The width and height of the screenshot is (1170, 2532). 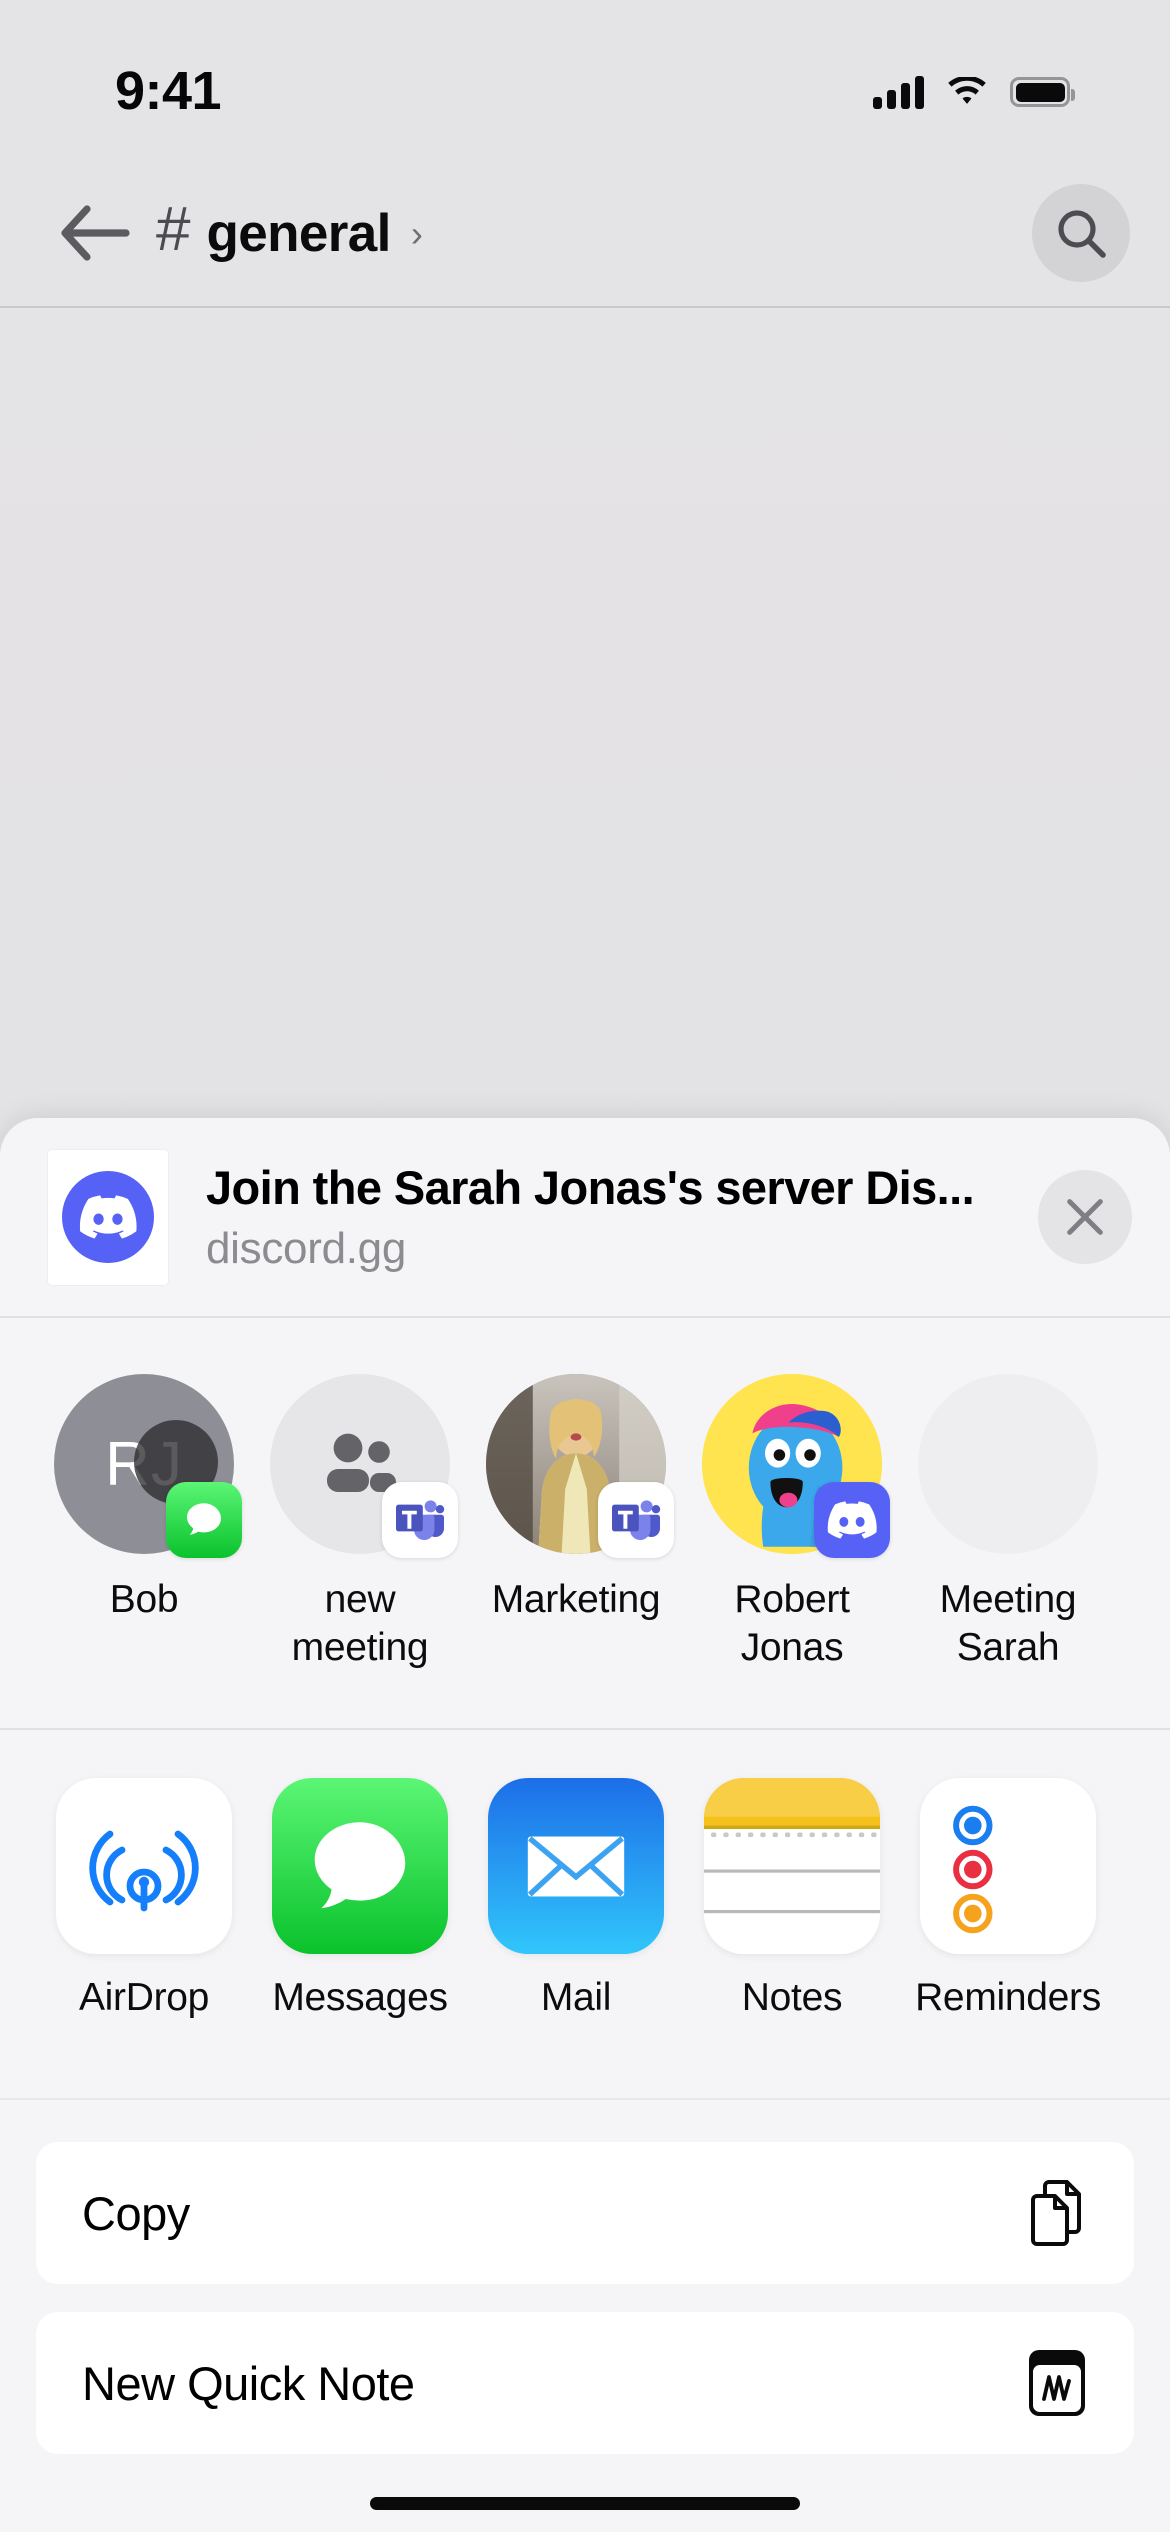 I want to click on chevron-right-icon: ›, so click(x=416, y=233).